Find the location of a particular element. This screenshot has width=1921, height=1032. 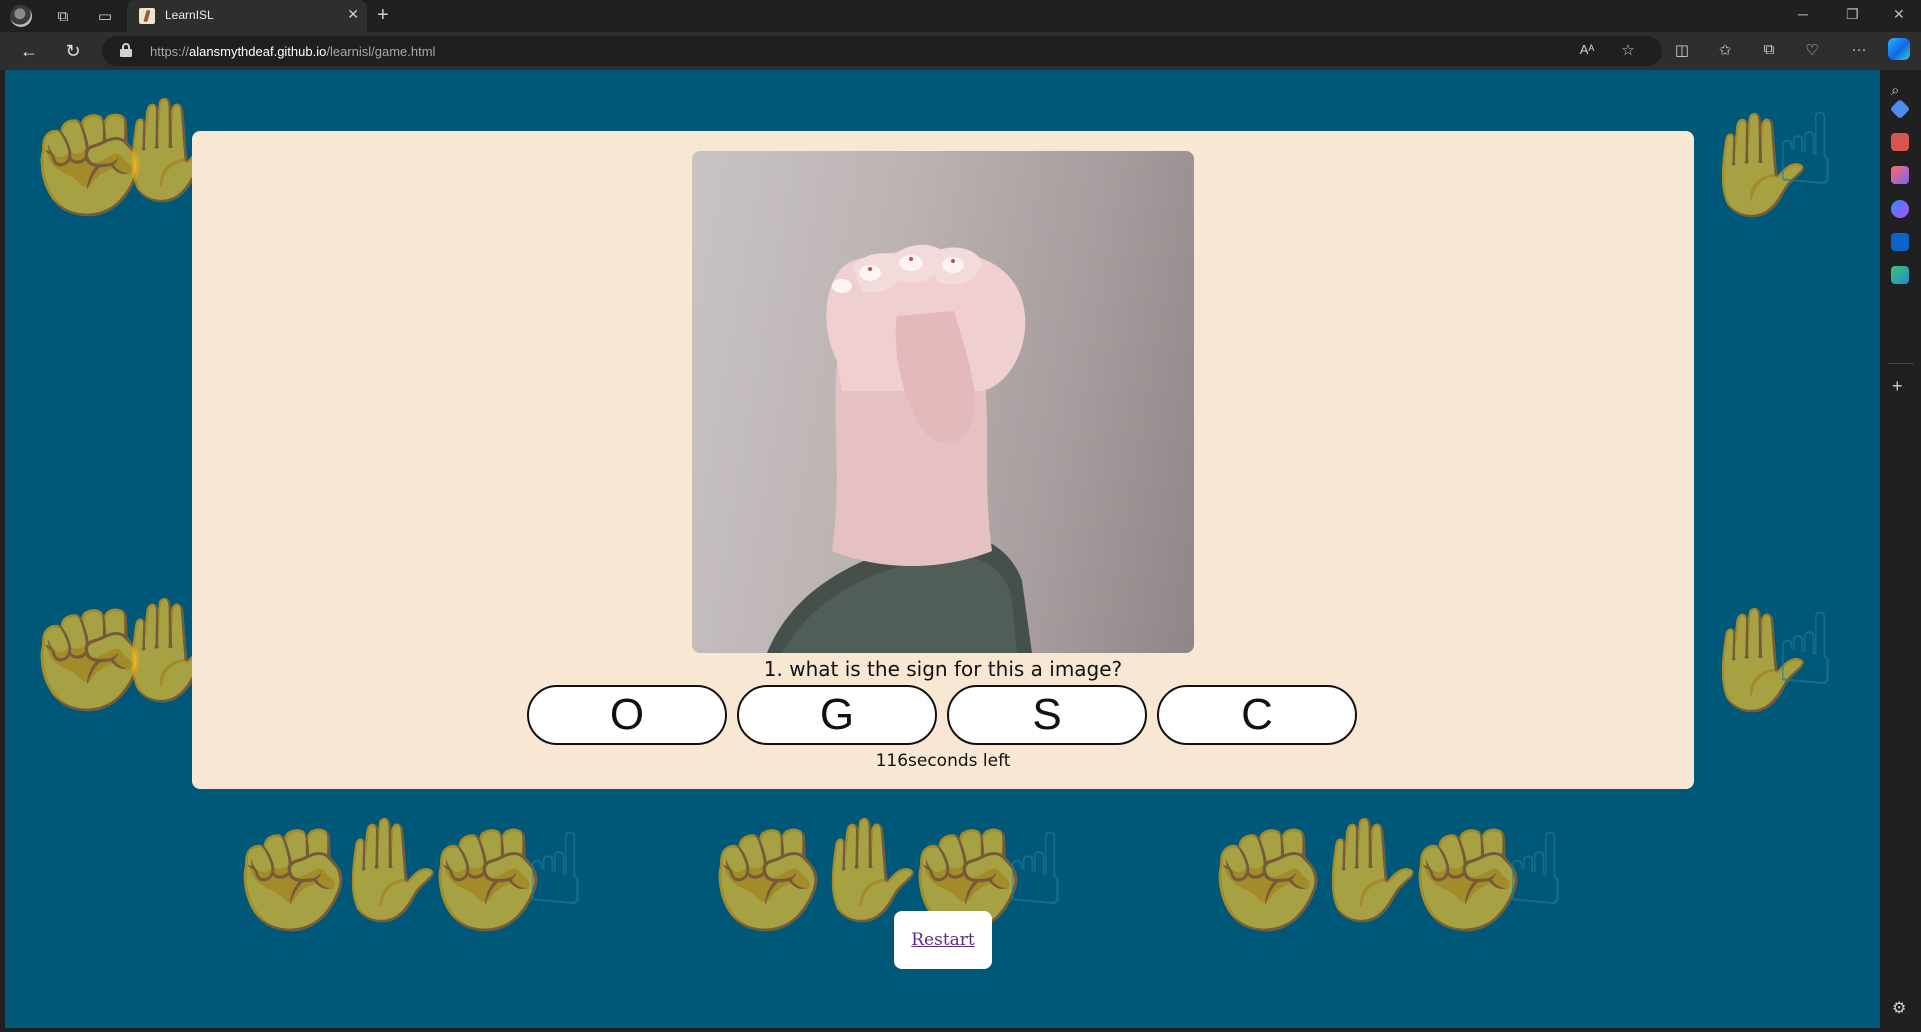

split-screen-icon: ◫ is located at coordinates (1682, 50).